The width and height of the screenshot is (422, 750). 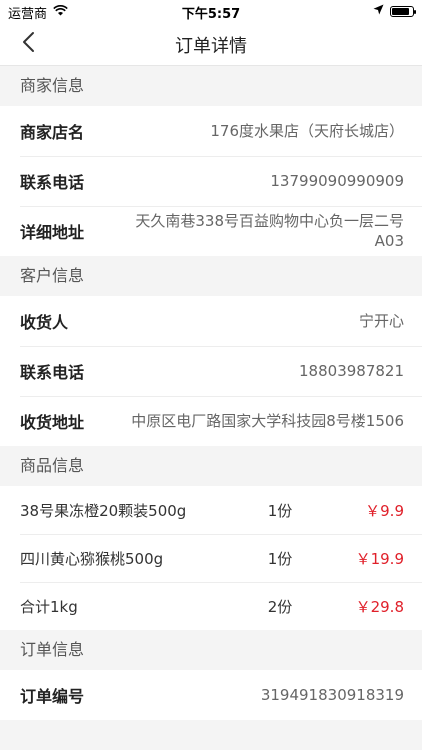 What do you see at coordinates (211, 466) in the screenshot?
I see `goods-section-header: 商品信息` at bounding box center [211, 466].